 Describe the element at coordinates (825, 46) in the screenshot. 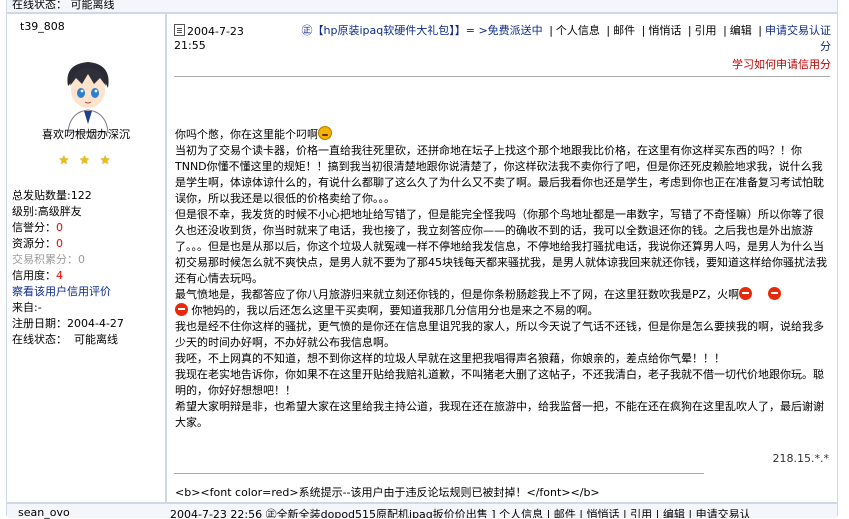

I see `apply-trade-link-cont: 分` at that location.